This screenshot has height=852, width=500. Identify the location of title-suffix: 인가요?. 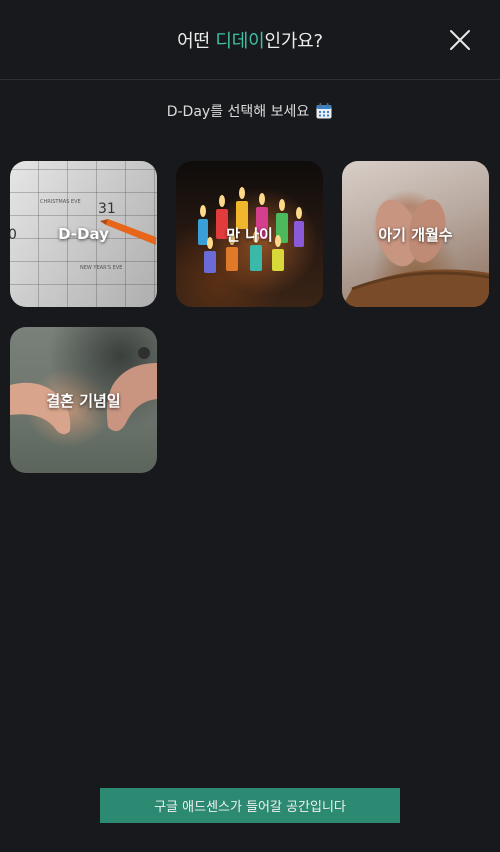
(293, 41).